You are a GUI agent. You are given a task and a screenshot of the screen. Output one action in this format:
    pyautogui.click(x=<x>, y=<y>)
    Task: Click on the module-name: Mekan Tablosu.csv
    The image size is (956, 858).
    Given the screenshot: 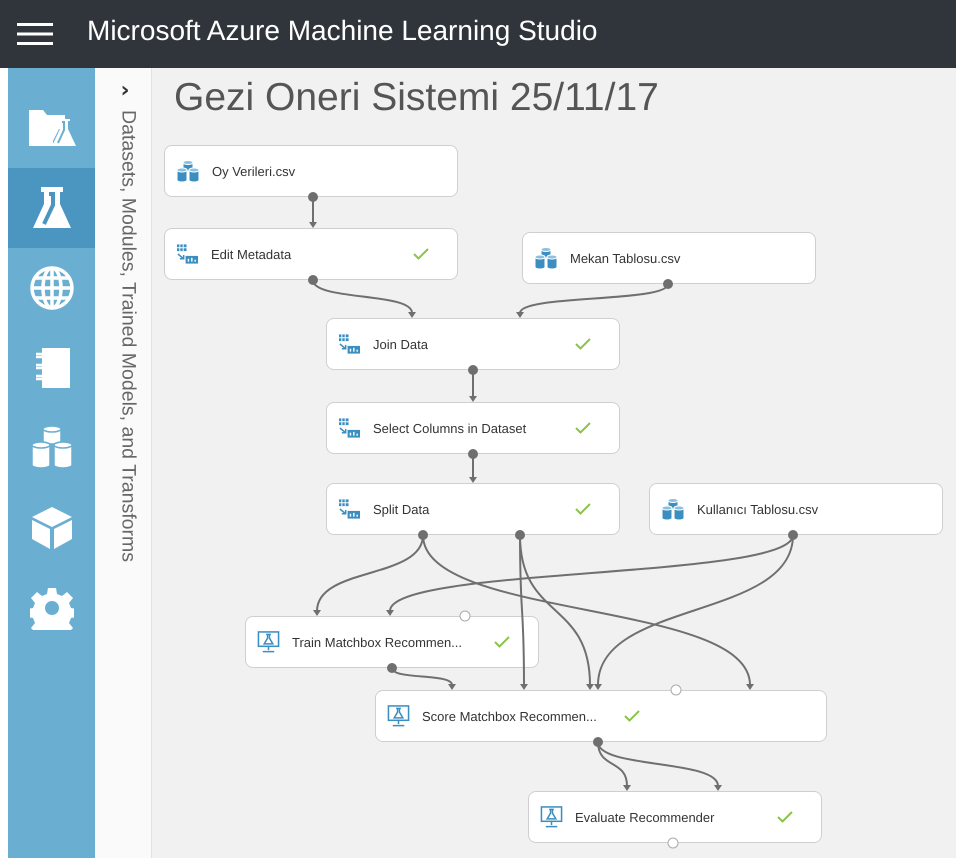 What is the action you would take?
    pyautogui.click(x=626, y=258)
    